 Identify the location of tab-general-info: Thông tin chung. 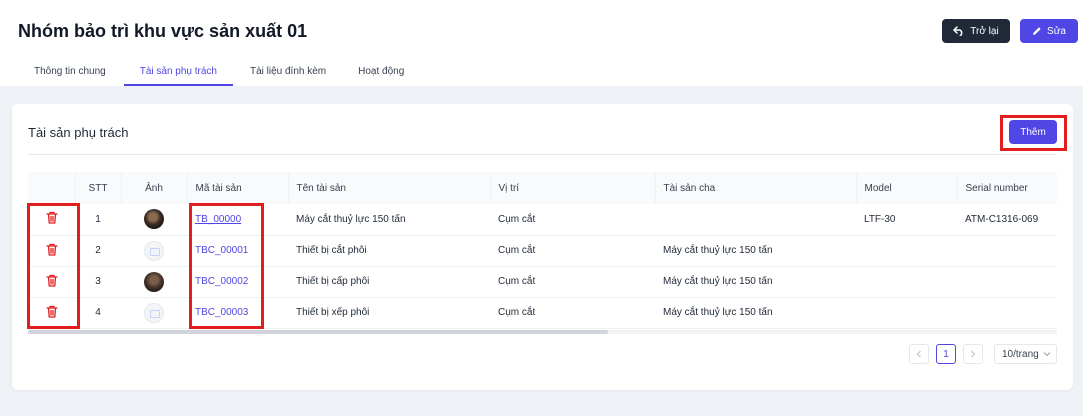
(70, 72).